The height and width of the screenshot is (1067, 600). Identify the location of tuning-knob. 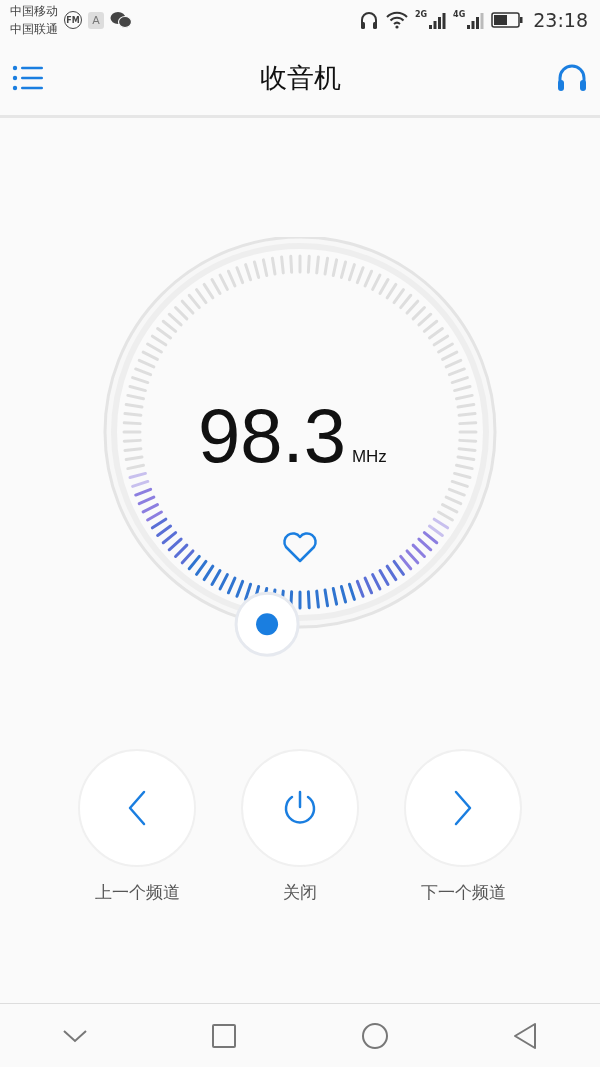
(267, 624).